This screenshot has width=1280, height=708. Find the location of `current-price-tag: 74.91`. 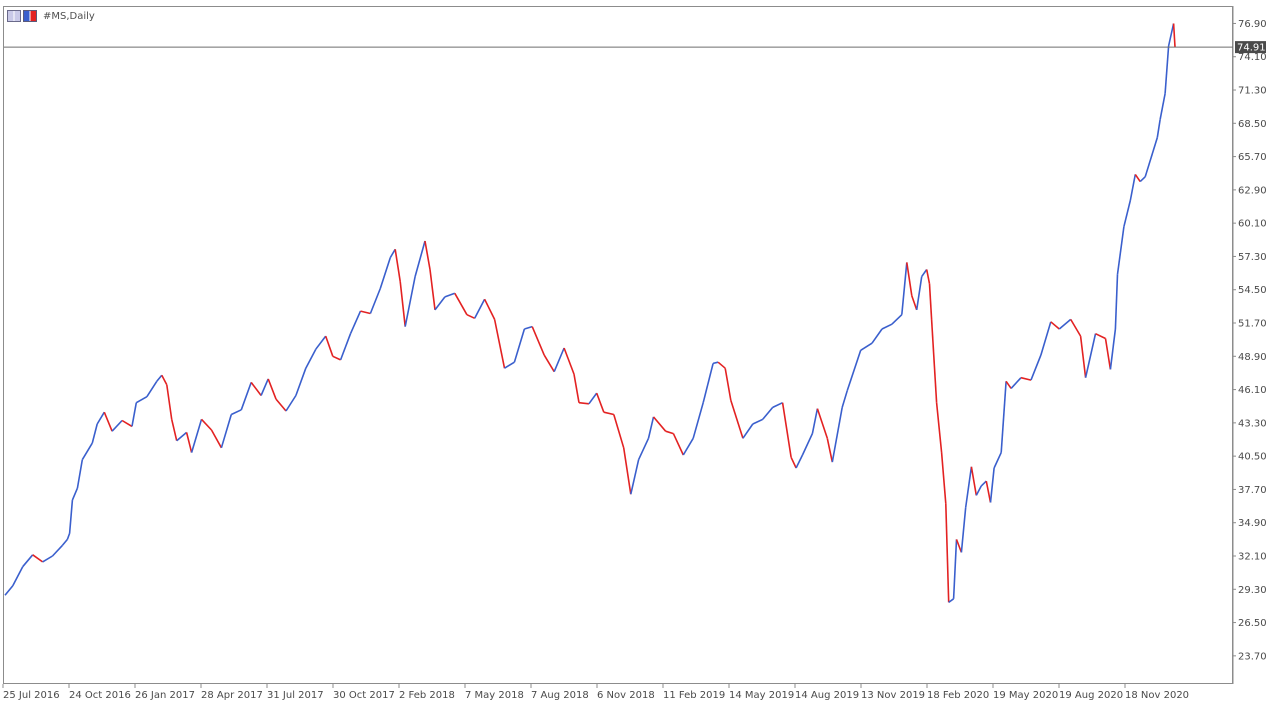

current-price-tag: 74.91 is located at coordinates (1250, 47).